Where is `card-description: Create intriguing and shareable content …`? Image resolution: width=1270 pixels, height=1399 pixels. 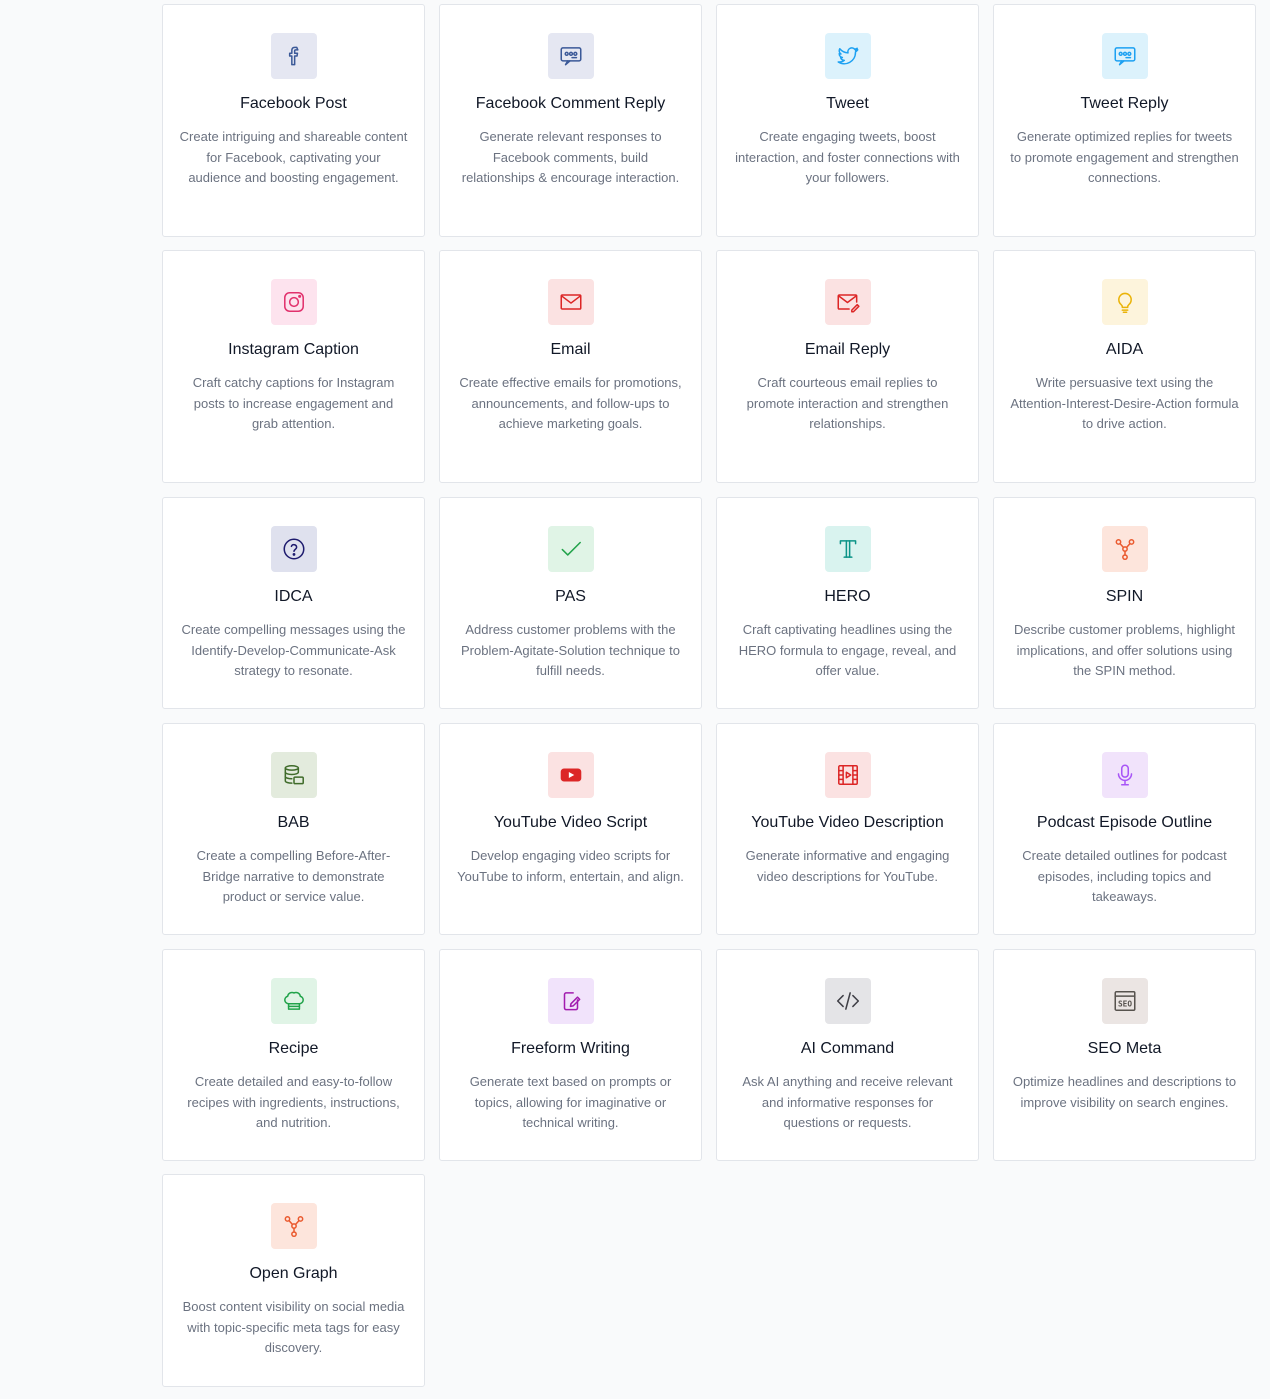 card-description: Create intriguing and shareable content … is located at coordinates (293, 157).